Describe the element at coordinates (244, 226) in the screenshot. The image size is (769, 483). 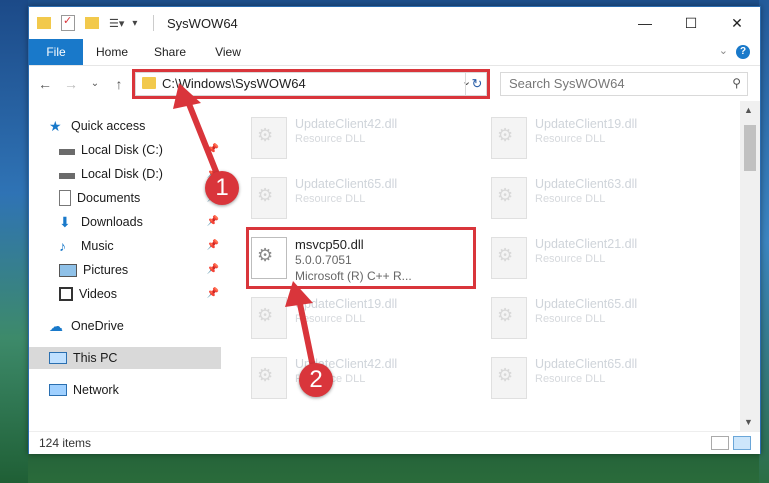
I see `annotation-arrows` at that location.